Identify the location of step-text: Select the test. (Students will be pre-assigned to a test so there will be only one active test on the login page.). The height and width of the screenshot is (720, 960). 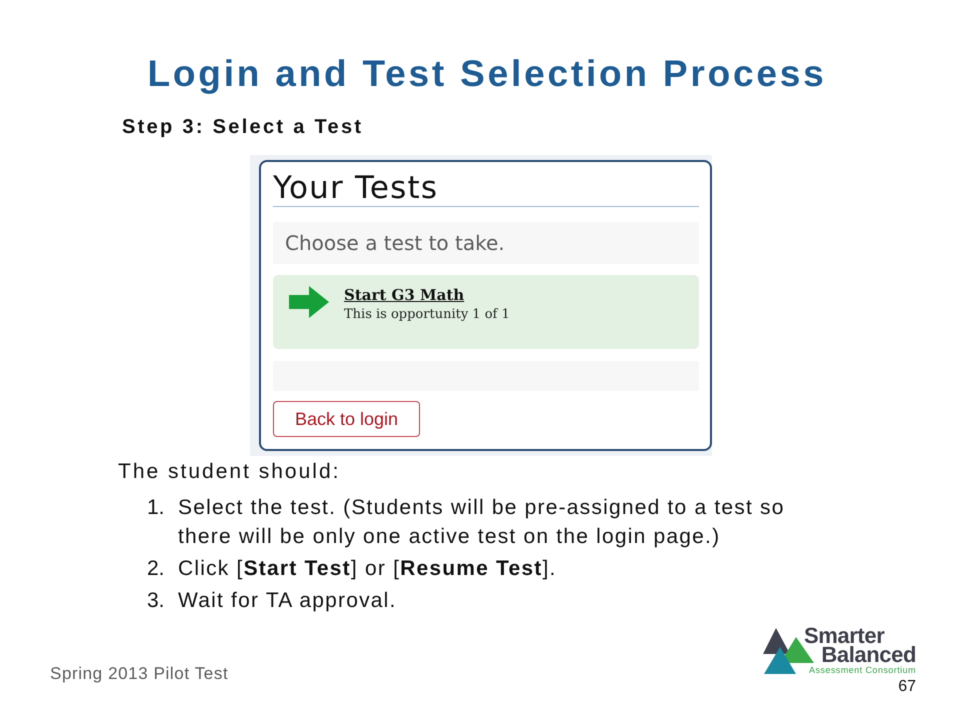
(482, 522).